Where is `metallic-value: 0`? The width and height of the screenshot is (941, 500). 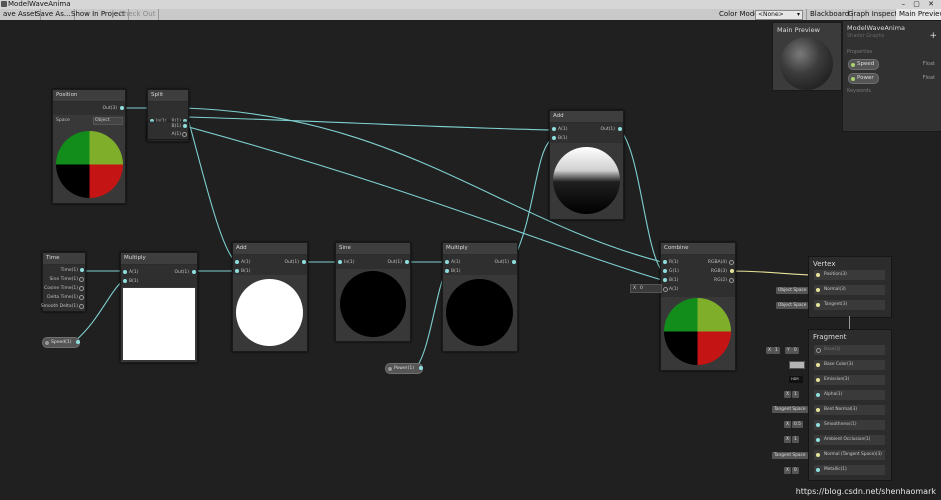
metallic-value: 0 is located at coordinates (795, 470).